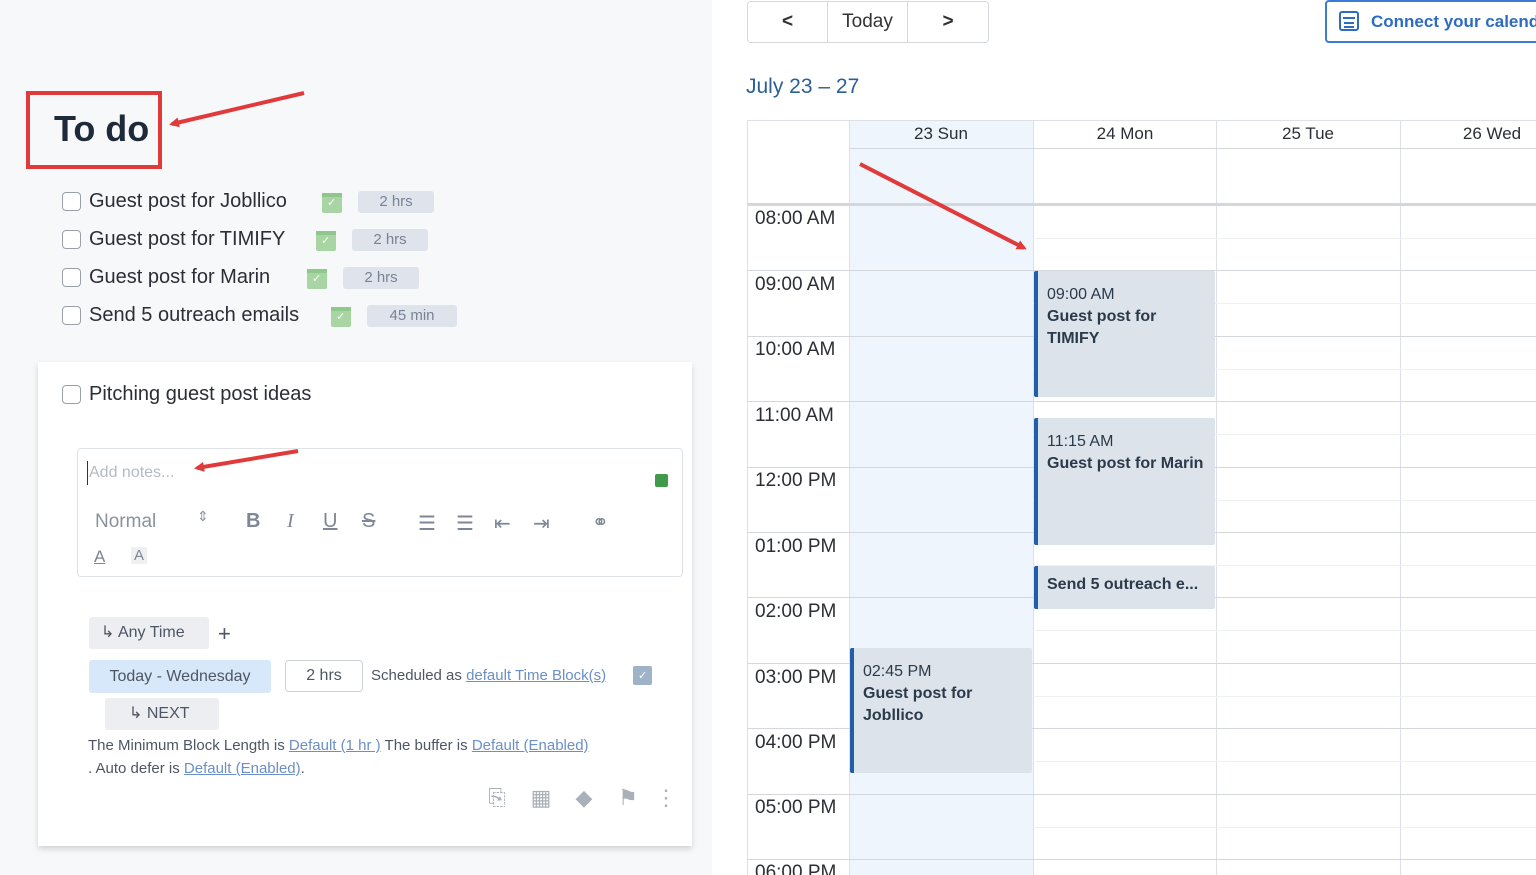 The image size is (1536, 875). I want to click on task-row: Guest post for Jobllico, so click(174, 201).